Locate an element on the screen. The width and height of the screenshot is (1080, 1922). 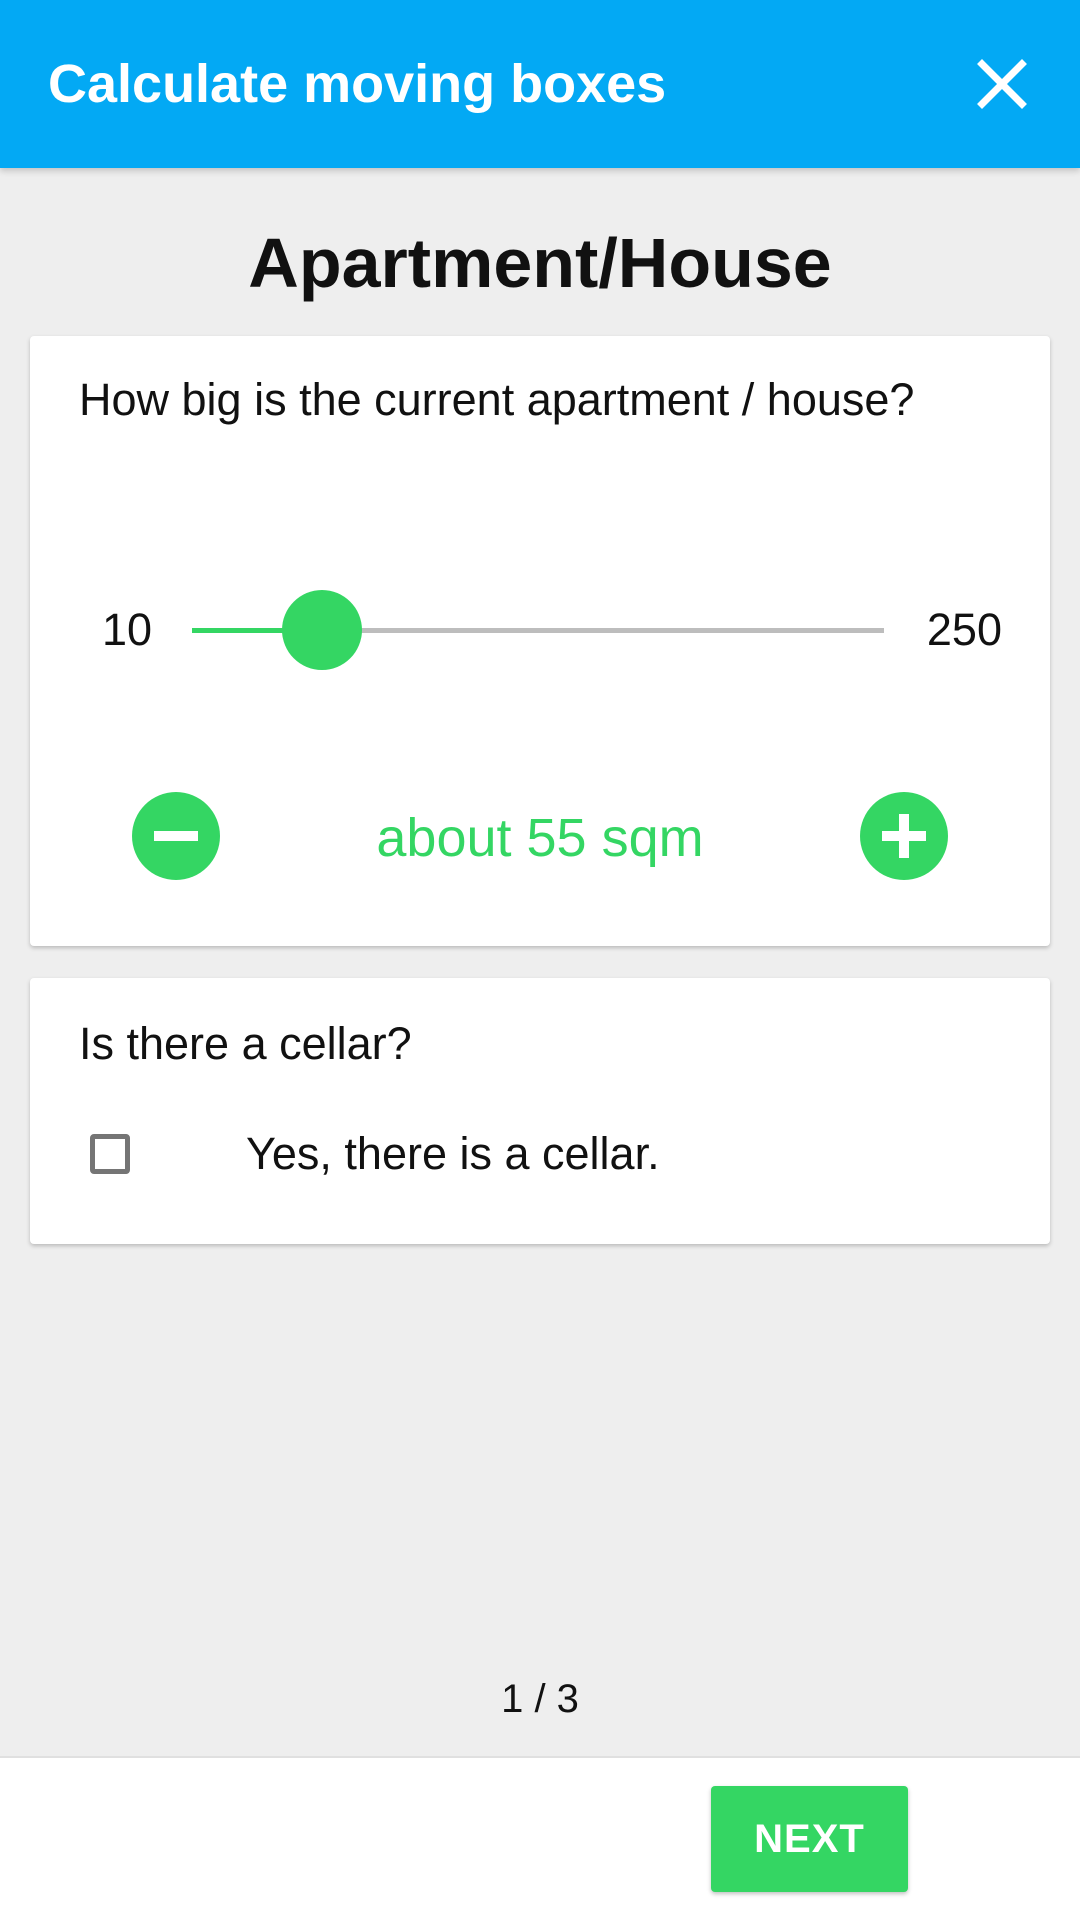
size-slider is located at coordinates (538, 630).